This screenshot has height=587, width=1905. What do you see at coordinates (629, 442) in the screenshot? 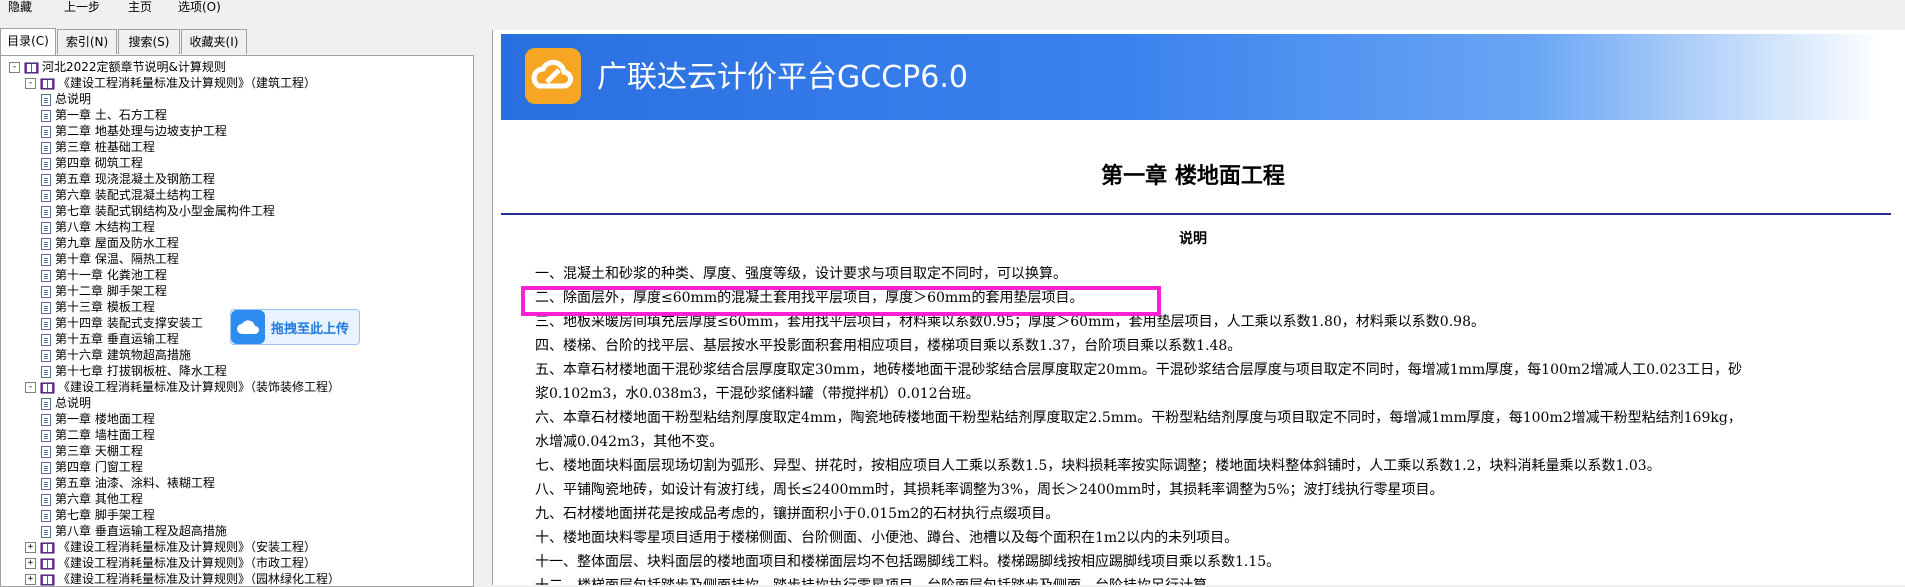
I see `rule-text-line: 水增减0.042m3，其他不变。` at bounding box center [629, 442].